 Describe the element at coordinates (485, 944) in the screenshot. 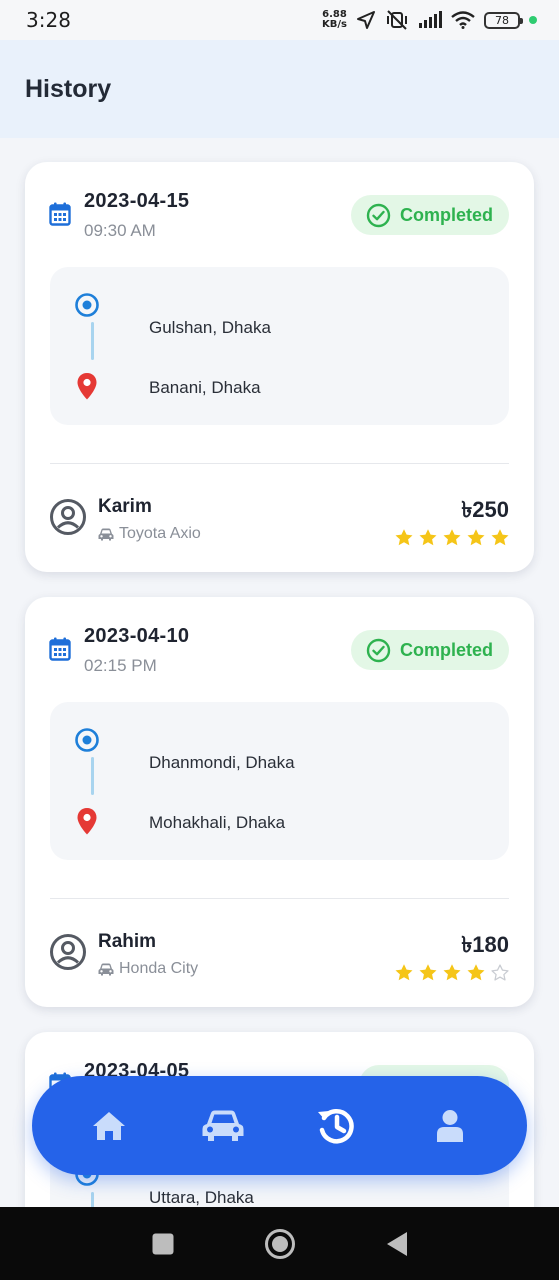

I see `fare-amount: ৳180` at that location.